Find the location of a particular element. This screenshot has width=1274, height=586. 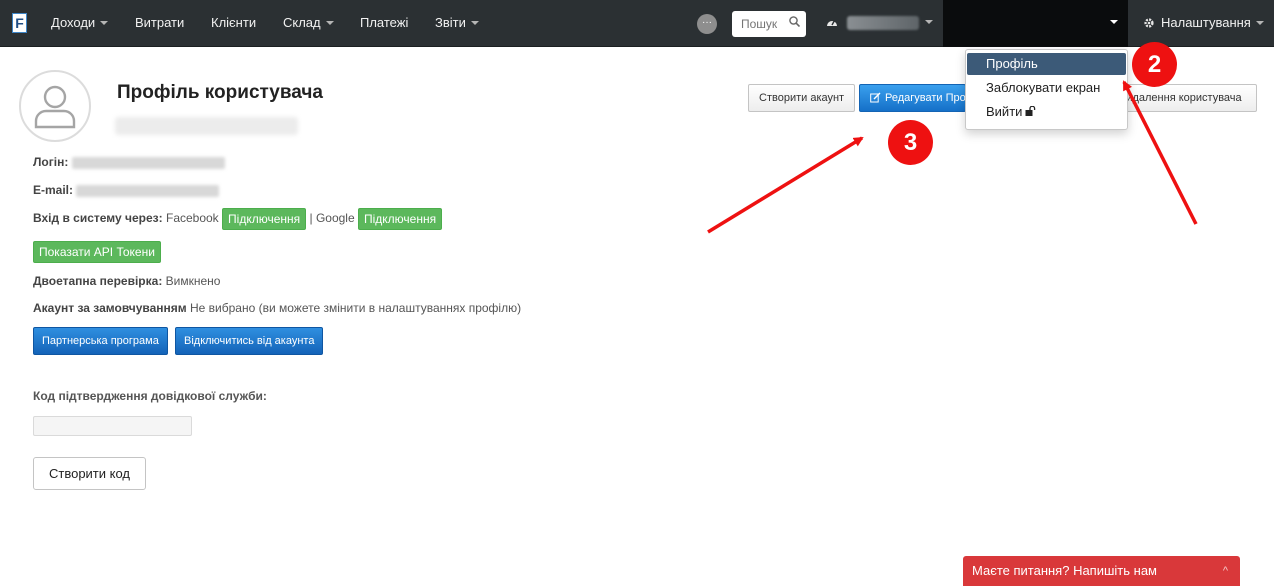

support-code-field is located at coordinates (112, 426).